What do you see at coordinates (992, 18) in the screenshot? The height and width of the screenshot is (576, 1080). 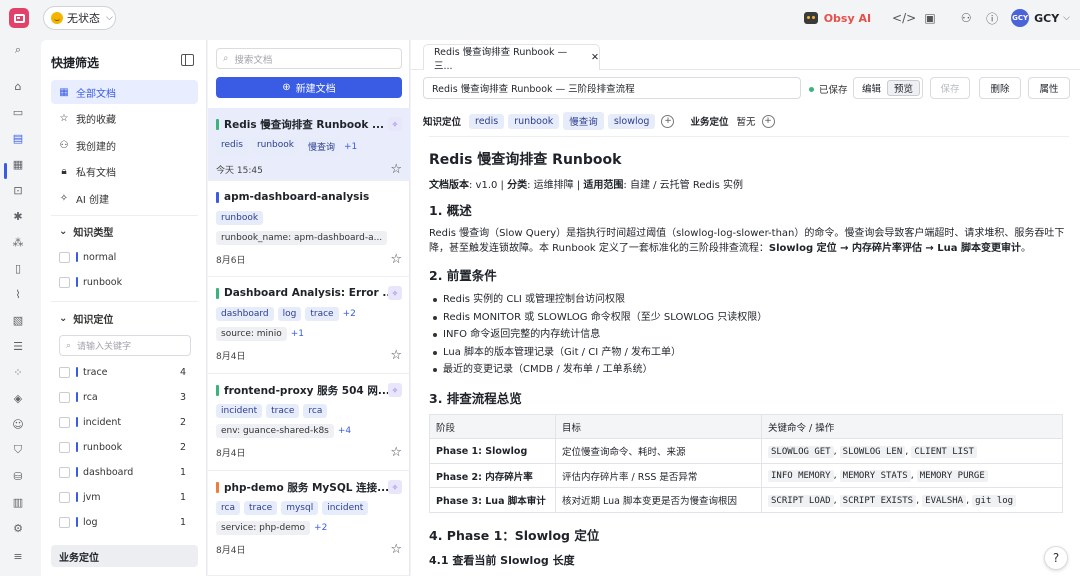 I see `help-circle-icon: ⓘ` at bounding box center [992, 18].